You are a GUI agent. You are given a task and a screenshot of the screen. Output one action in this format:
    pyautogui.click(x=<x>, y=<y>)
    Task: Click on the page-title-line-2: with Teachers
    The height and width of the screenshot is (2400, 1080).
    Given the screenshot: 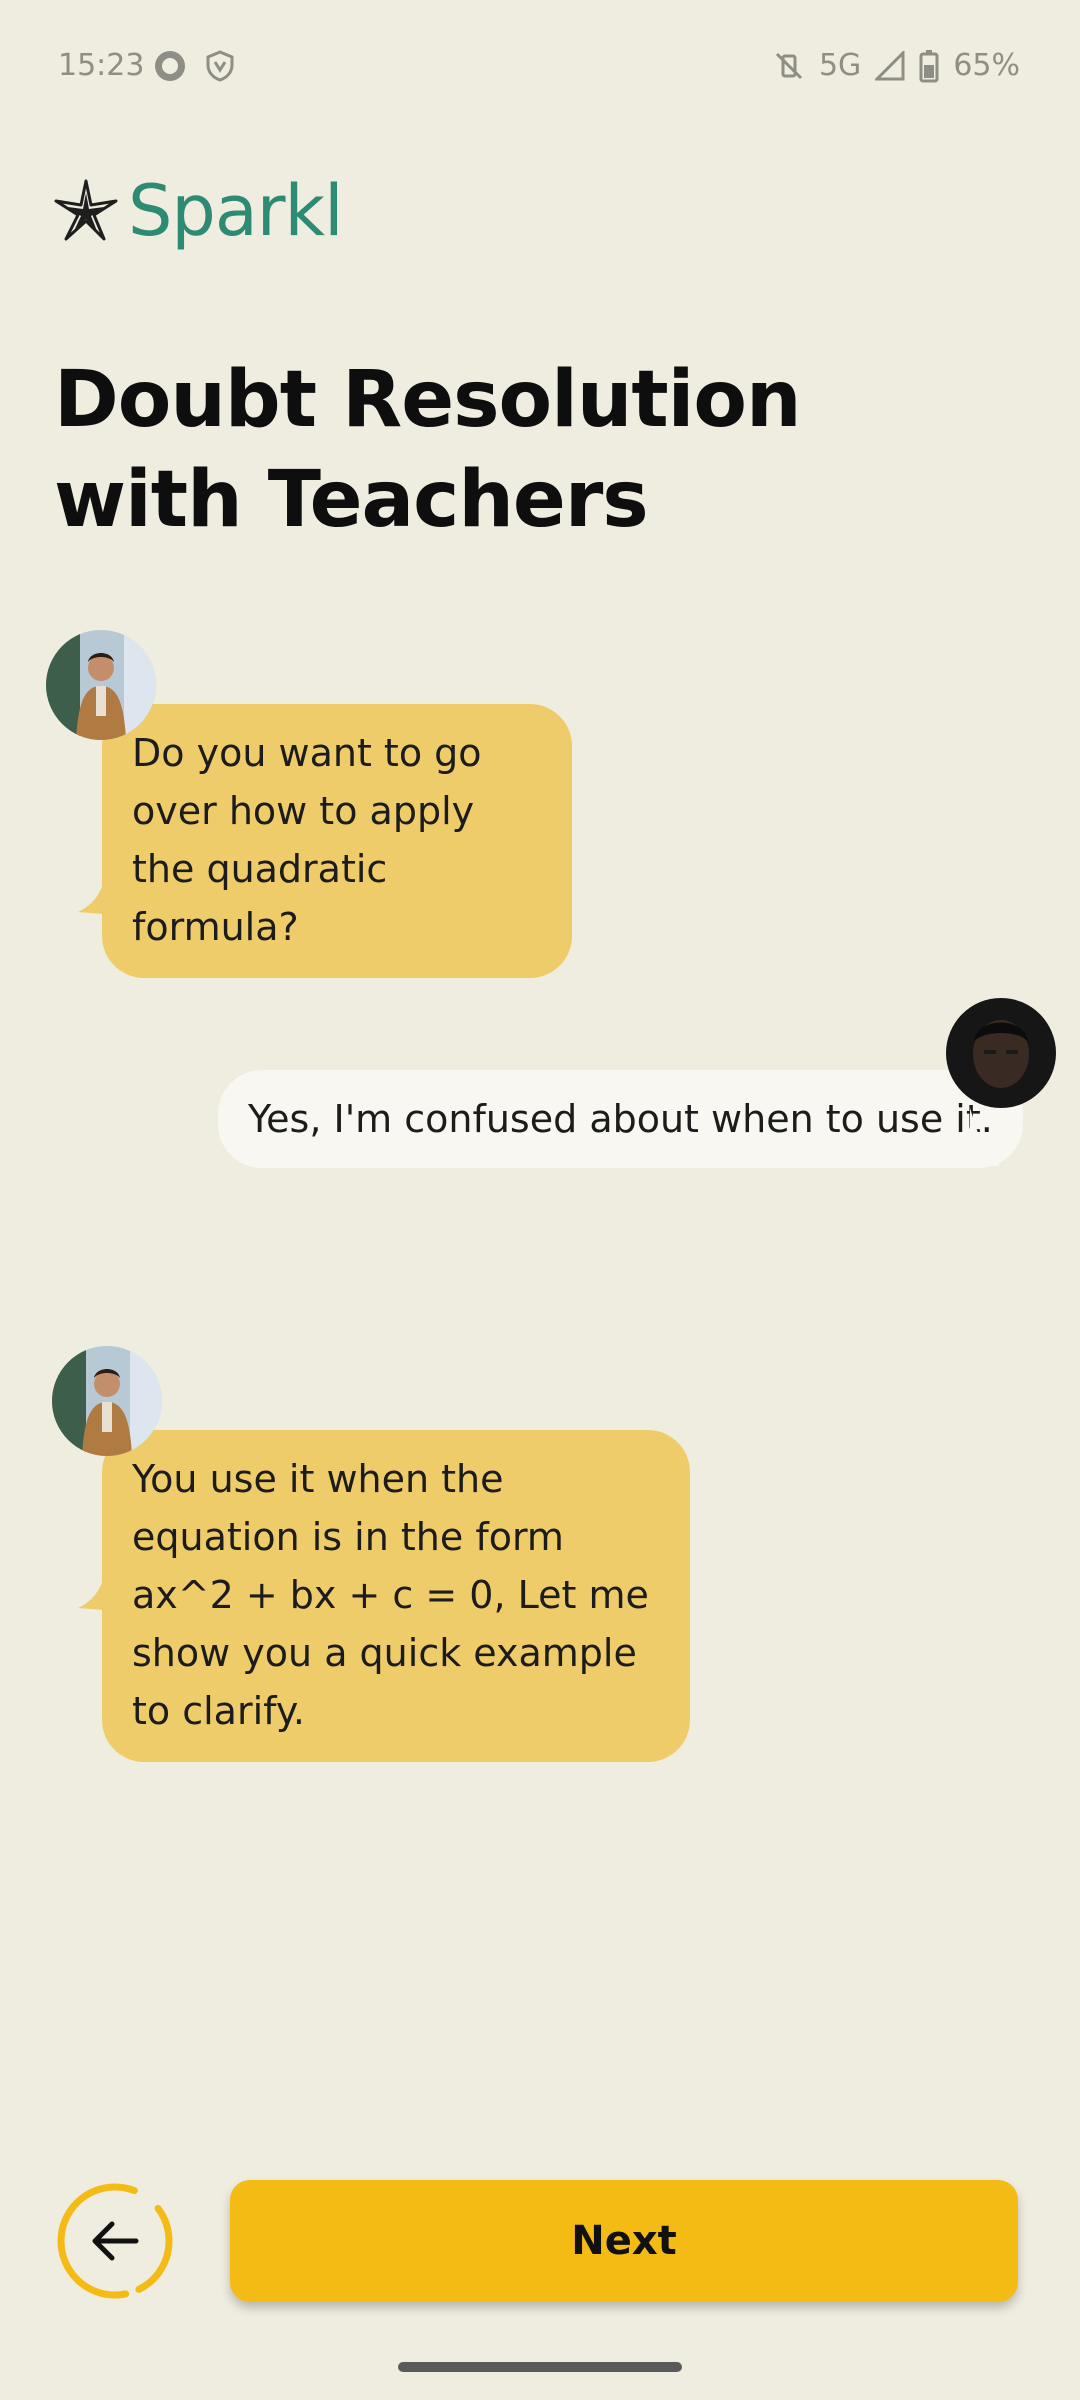 What is the action you would take?
    pyautogui.click(x=351, y=500)
    